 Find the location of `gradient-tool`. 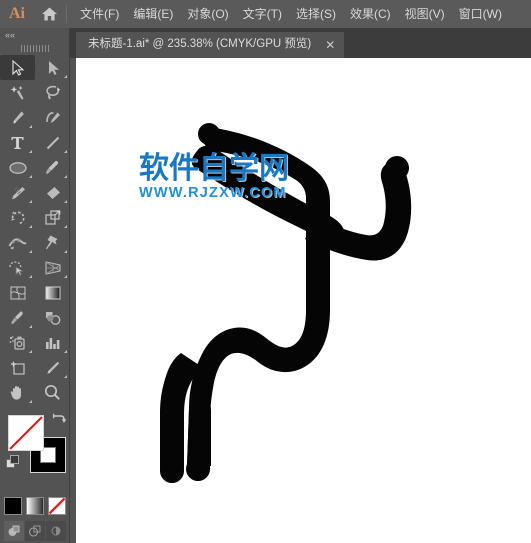

gradient-tool is located at coordinates (52, 292).